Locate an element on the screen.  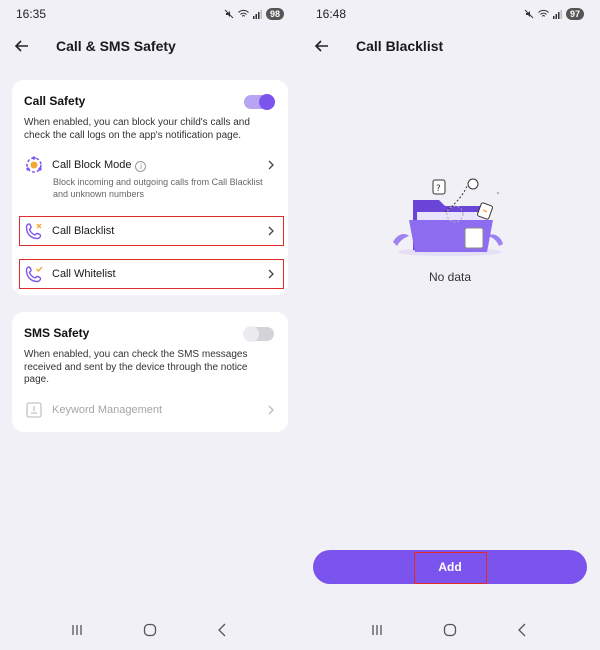
status-icons: 97 is located at coordinates (554, 14).